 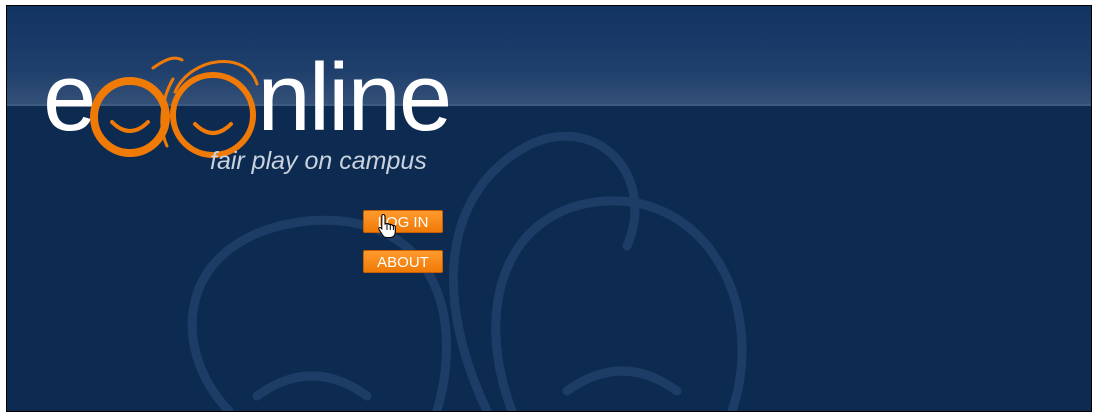 What do you see at coordinates (387, 226) in the screenshot?
I see `hand-pointer-icon` at bounding box center [387, 226].